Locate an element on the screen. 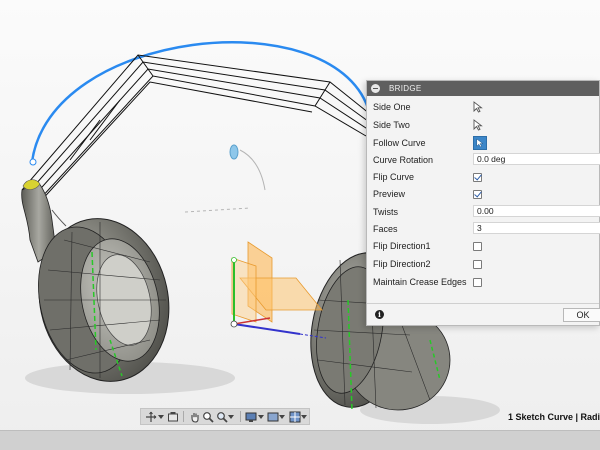 The height and width of the screenshot is (450, 600). row-curve-rotation: Curve Rotation 0.0 deg is located at coordinates (486, 160).